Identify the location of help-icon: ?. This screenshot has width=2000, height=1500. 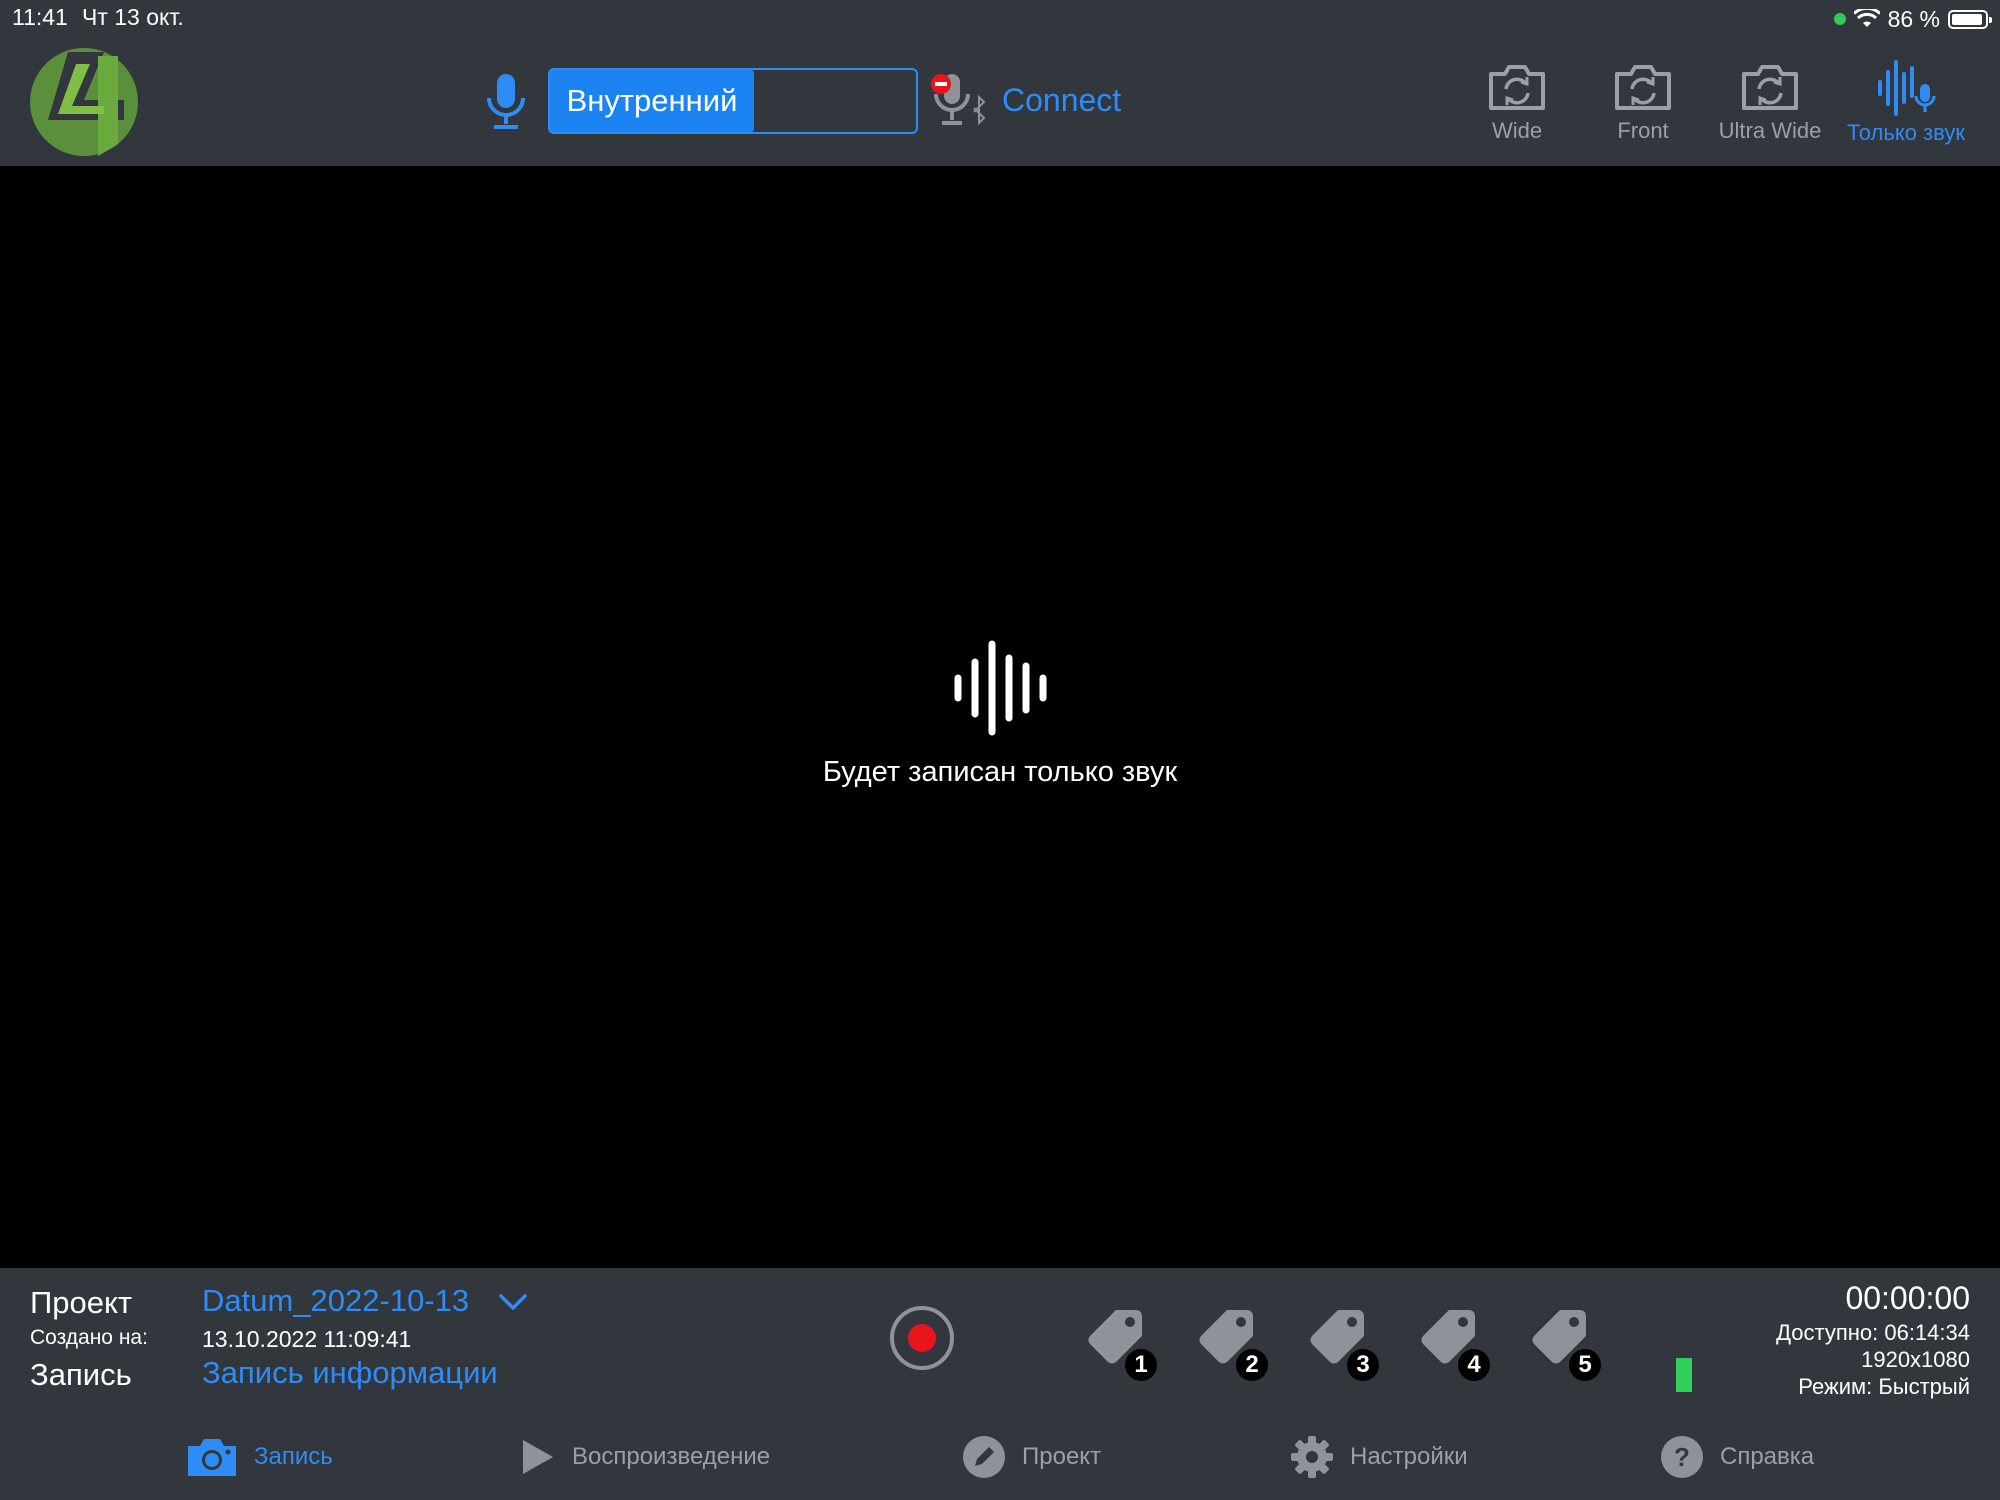
(1682, 1457).